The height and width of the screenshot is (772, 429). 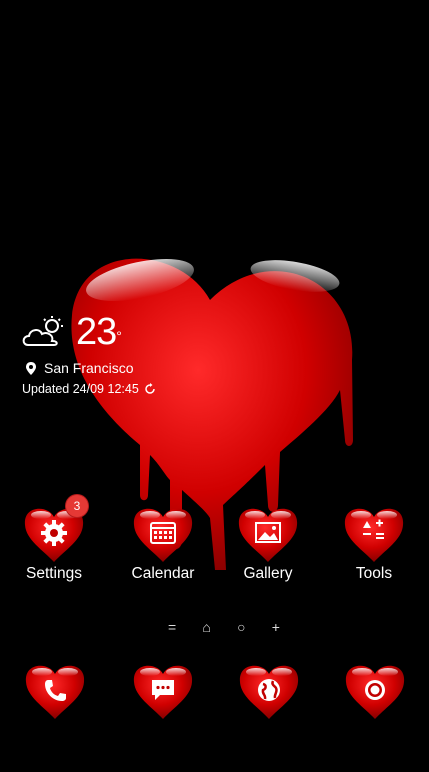 What do you see at coordinates (54, 533) in the screenshot?
I see `gear-icon` at bounding box center [54, 533].